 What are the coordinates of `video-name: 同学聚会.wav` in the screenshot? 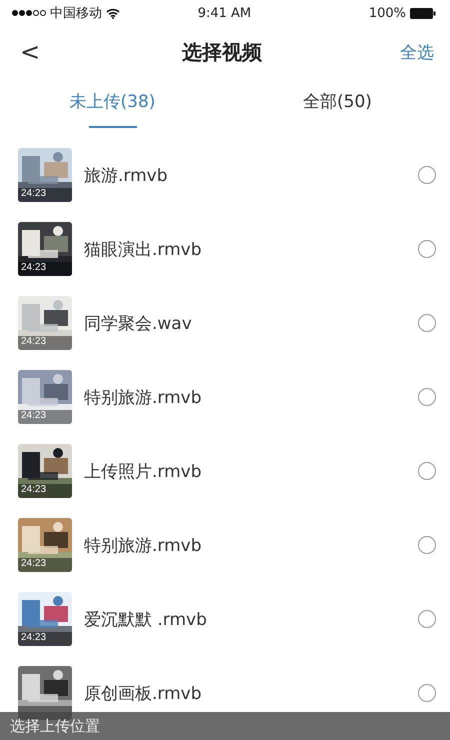 It's located at (138, 323).